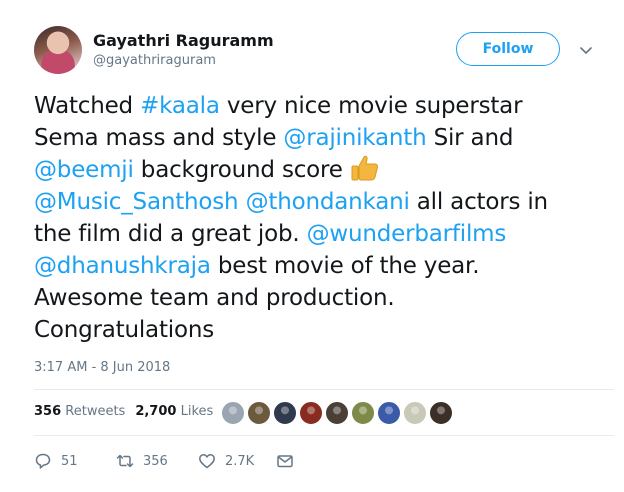  What do you see at coordinates (371, 106) in the screenshot?
I see `tweet-text-segment: very nice movie superstar` at bounding box center [371, 106].